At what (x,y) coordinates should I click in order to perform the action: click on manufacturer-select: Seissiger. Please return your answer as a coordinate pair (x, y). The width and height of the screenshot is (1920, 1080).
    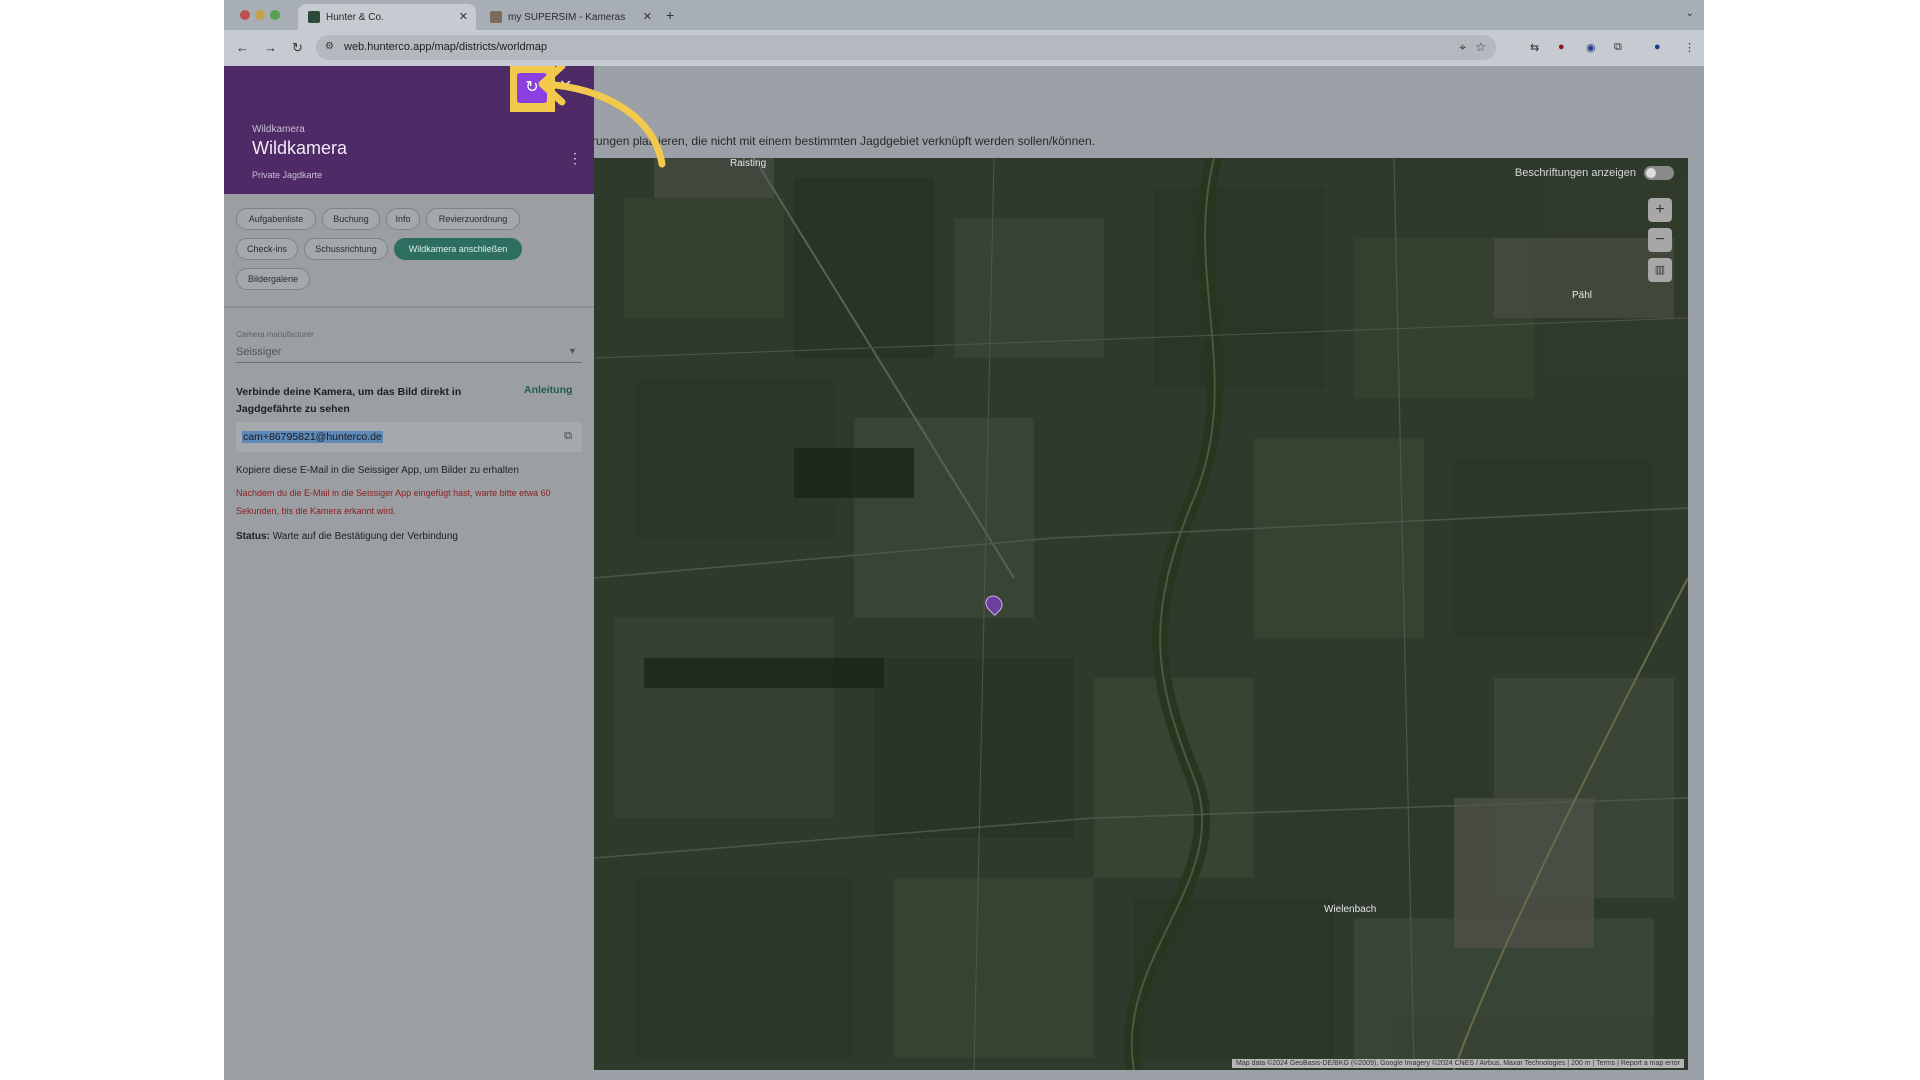
    Looking at the image, I should click on (258, 352).